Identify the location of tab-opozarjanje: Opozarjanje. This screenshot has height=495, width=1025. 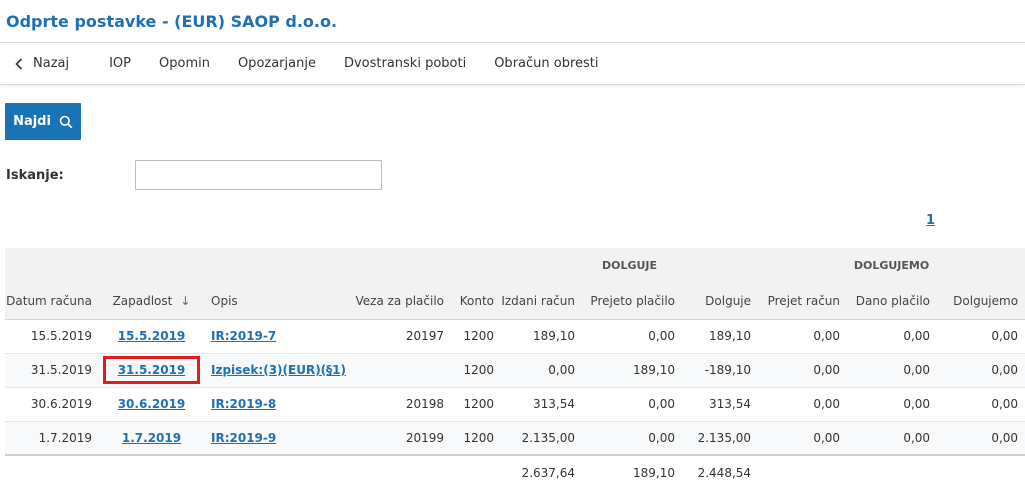
(277, 63).